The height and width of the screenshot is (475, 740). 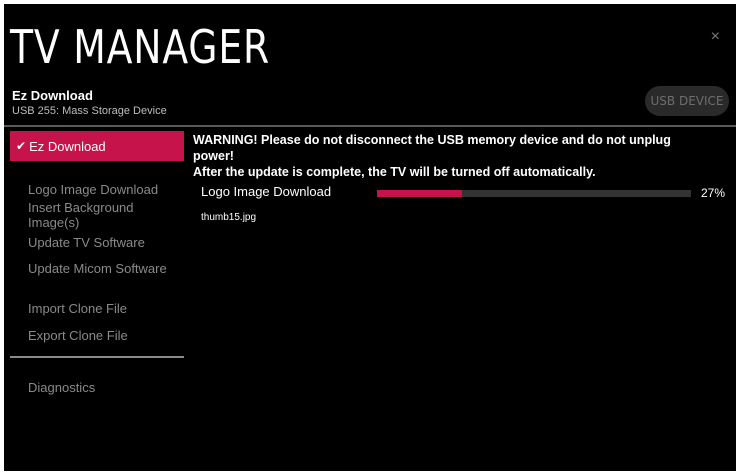 I want to click on sidebar-divider, so click(x=97, y=357).